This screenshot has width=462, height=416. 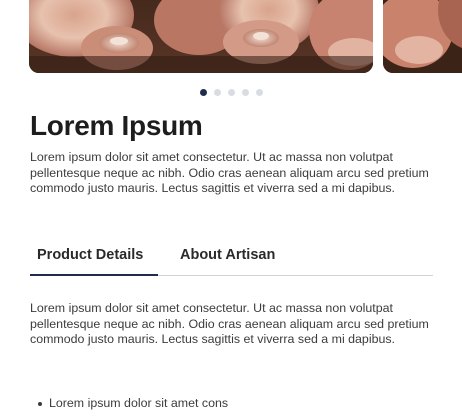 I want to click on product-photo-next, so click(x=422, y=36).